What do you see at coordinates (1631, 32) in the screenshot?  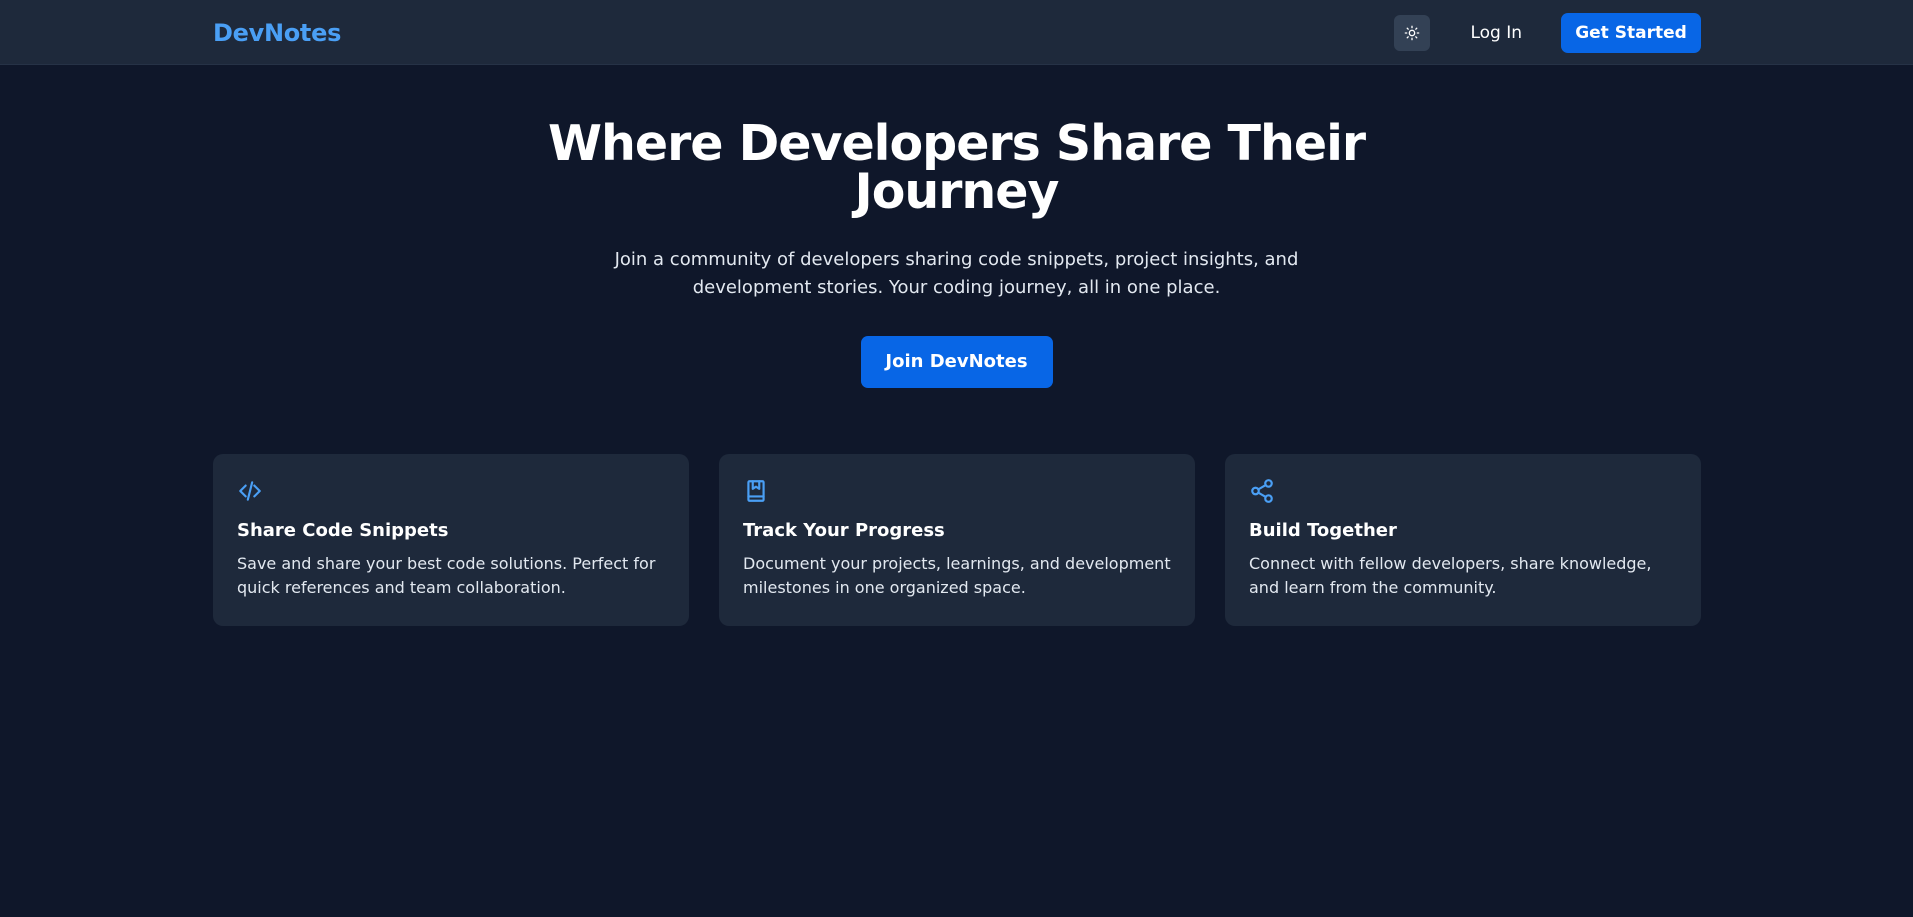 I see `get-started-button: Get Started` at bounding box center [1631, 32].